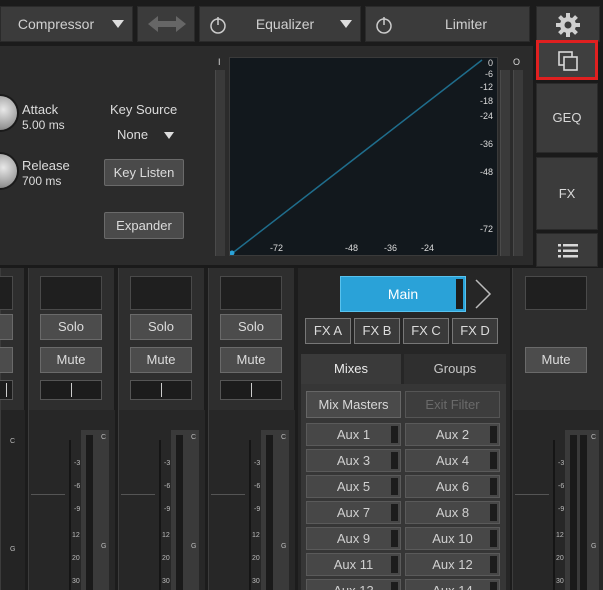 This screenshot has height=590, width=603. Describe the element at coordinates (353, 460) in the screenshot. I see `aux-3-button: Aux 3` at that location.